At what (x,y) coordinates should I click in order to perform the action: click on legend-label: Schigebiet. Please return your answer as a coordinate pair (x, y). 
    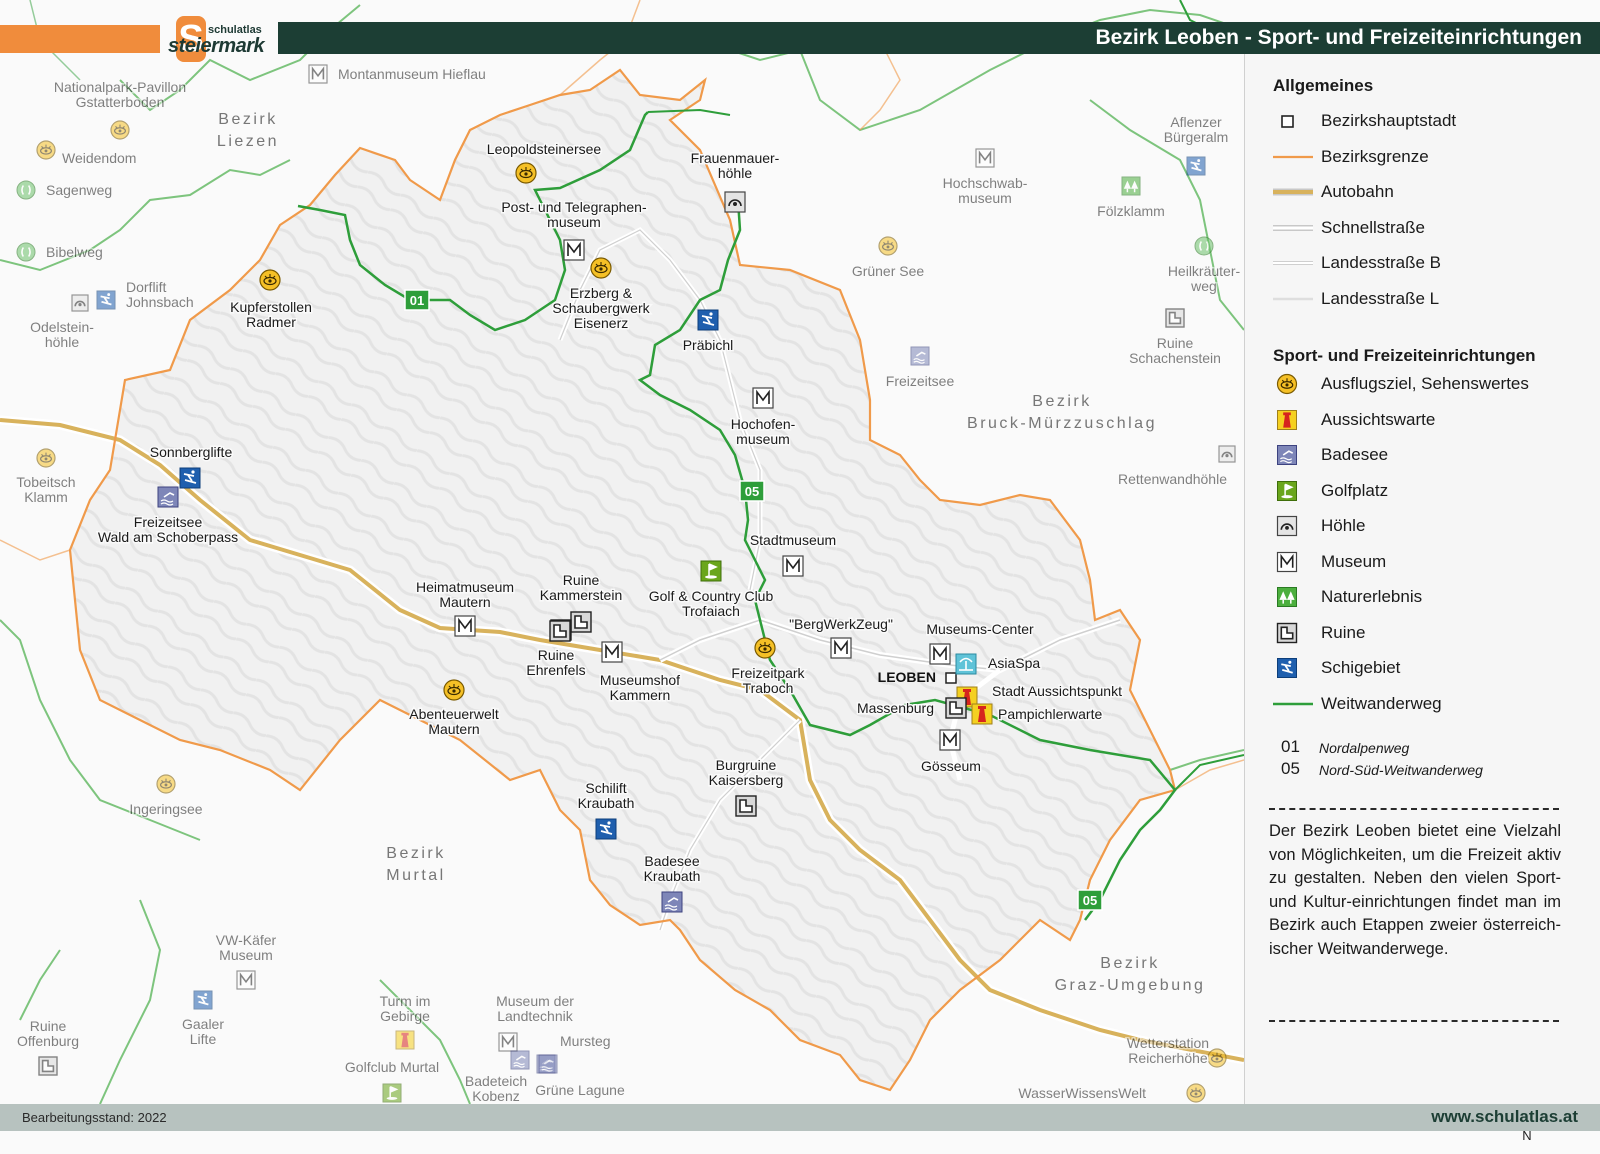
    Looking at the image, I should click on (1361, 667).